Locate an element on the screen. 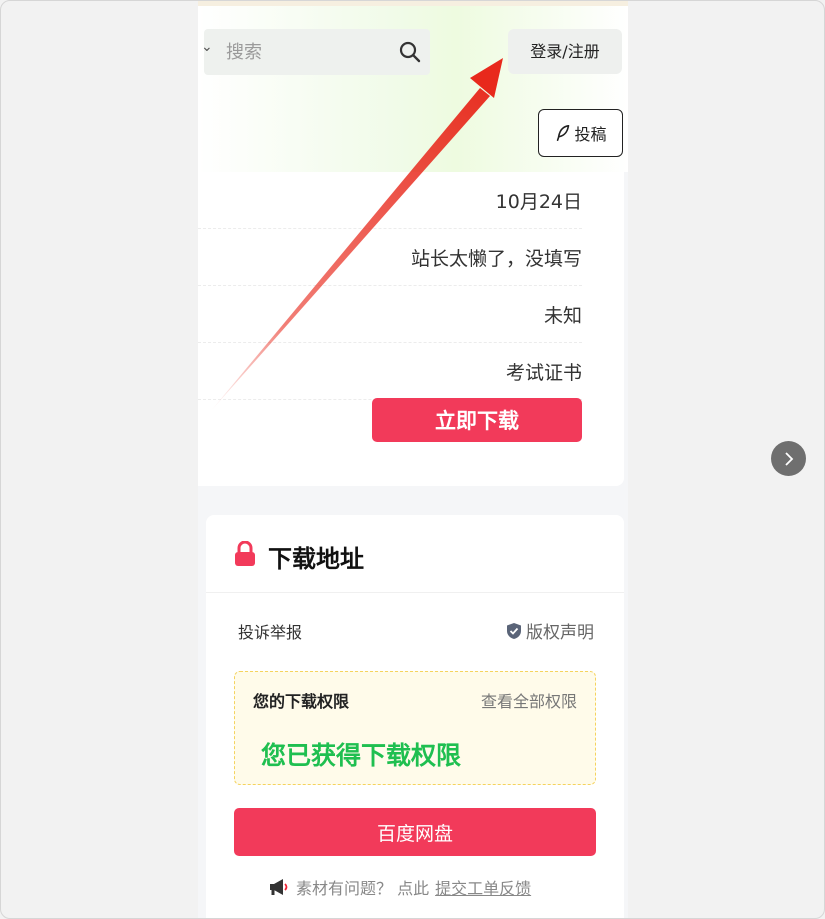 This screenshot has height=919, width=825. view-all-permissions-link: 查看全部权限 is located at coordinates (529, 700).